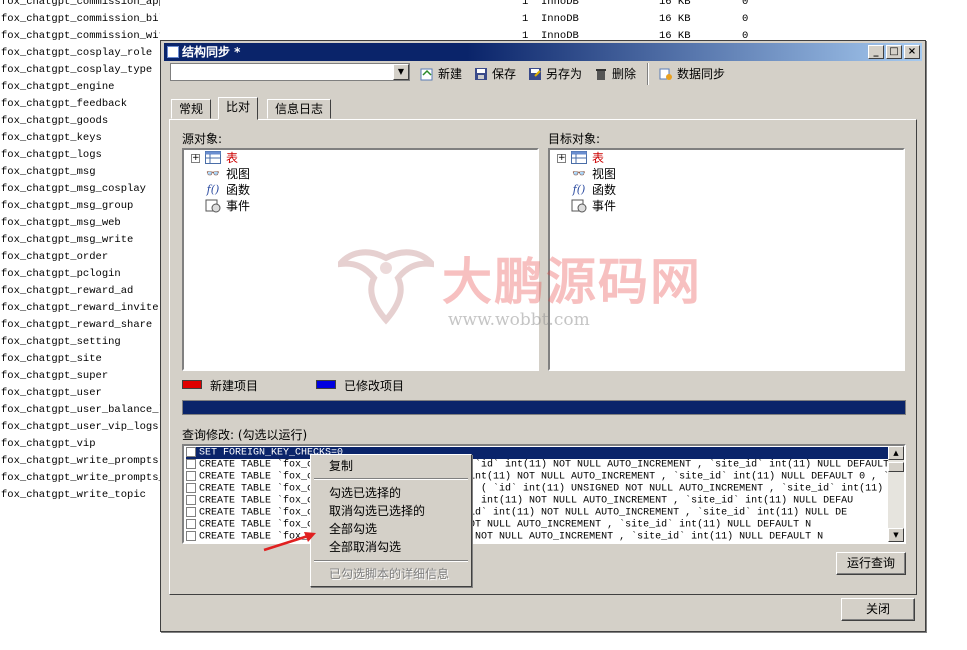  I want to click on legend-modified-swatch, so click(326, 384).